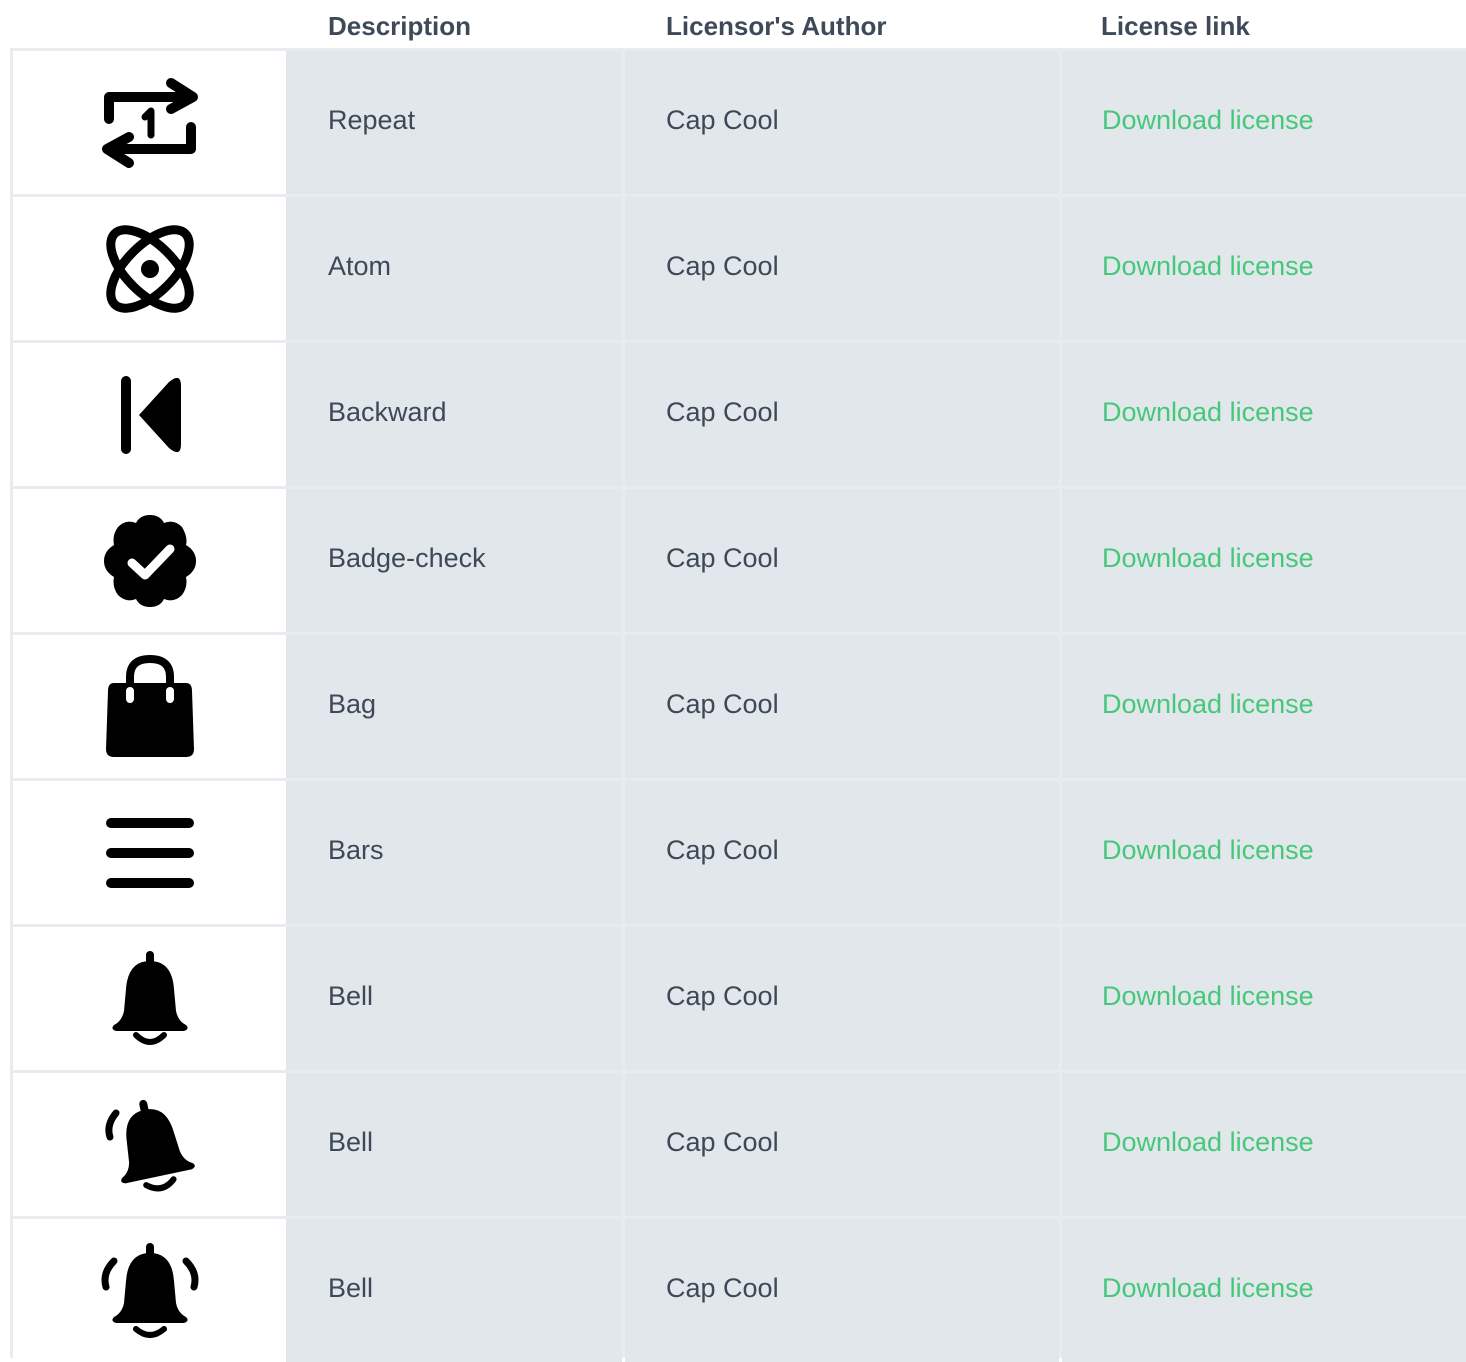 The height and width of the screenshot is (1362, 1466). I want to click on backward-icon, so click(150, 415).